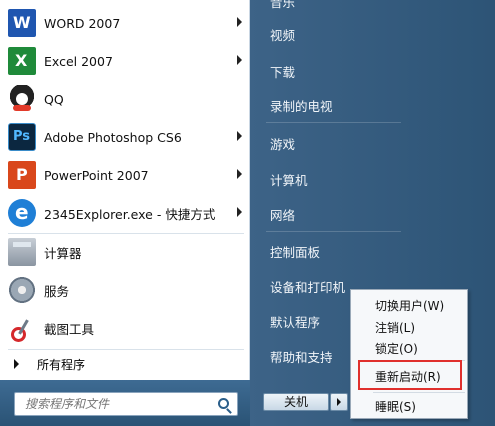 The height and width of the screenshot is (426, 495). Describe the element at coordinates (125, 99) in the screenshot. I see `program-qq: QQ` at that location.